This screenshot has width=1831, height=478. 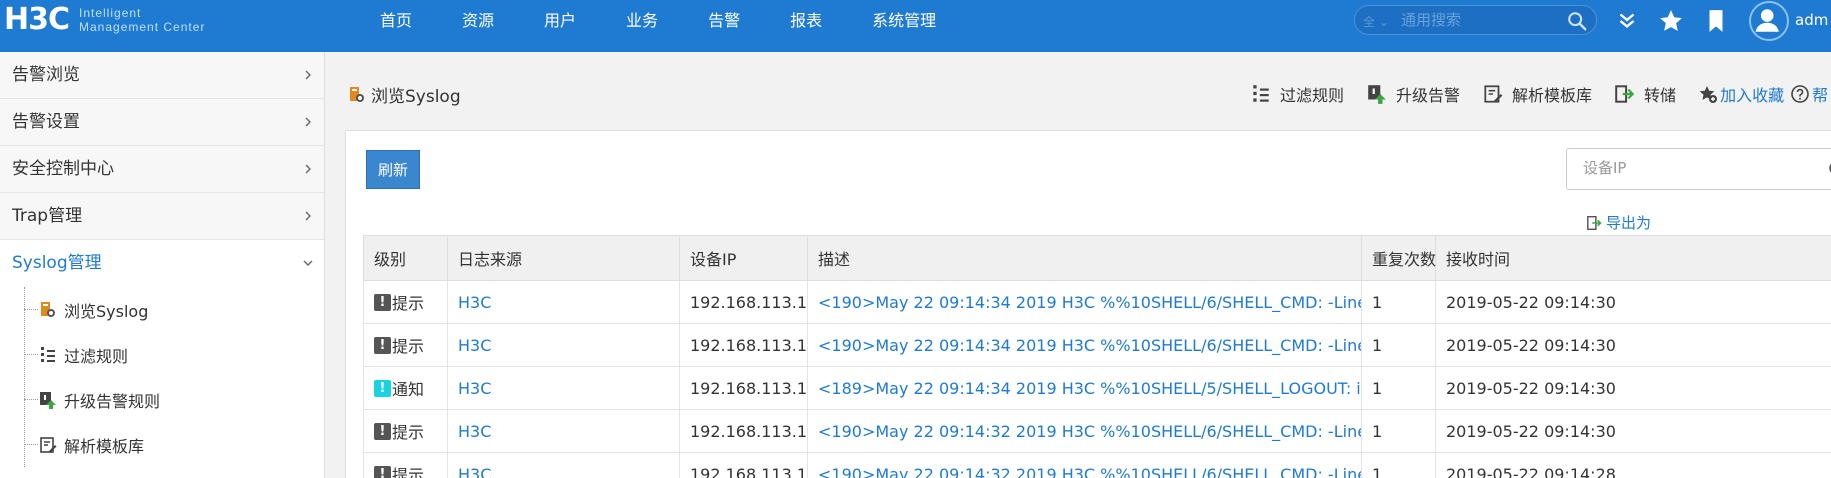 What do you see at coordinates (408, 389) in the screenshot?
I see `level-label: 通知` at bounding box center [408, 389].